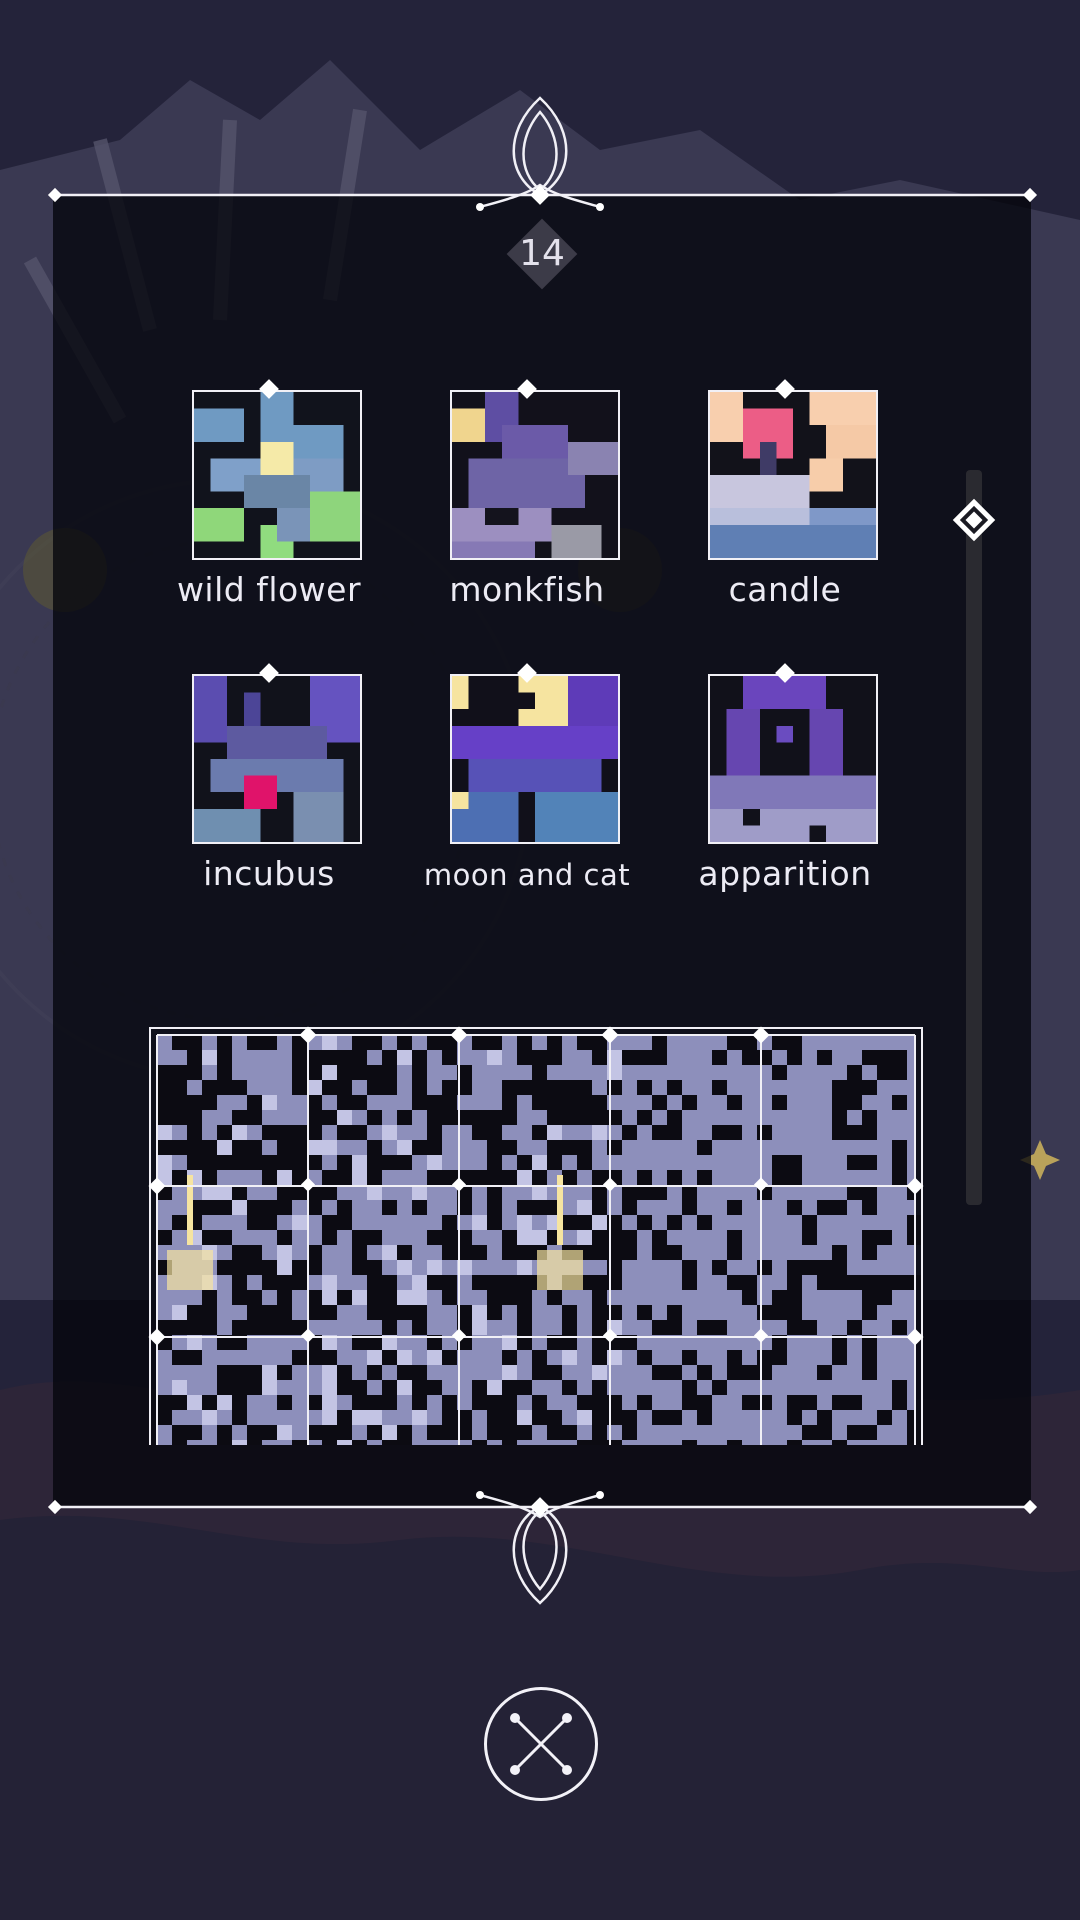 The image size is (1080, 1920). I want to click on apparition-pixel-art, so click(793, 759).